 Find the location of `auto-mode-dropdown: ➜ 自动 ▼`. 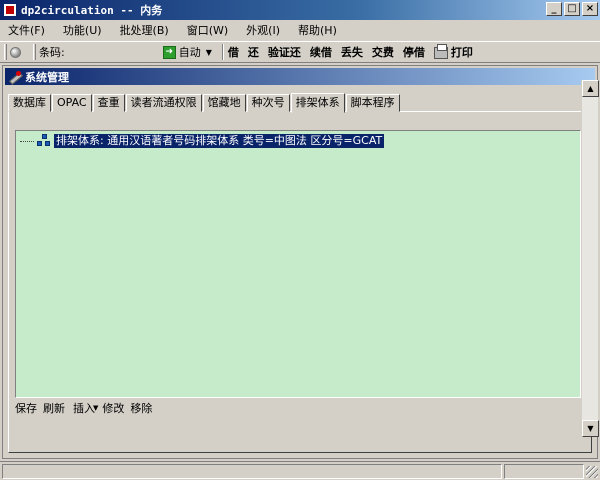

auto-mode-dropdown: ➜ 自动 ▼ is located at coordinates (187, 52).